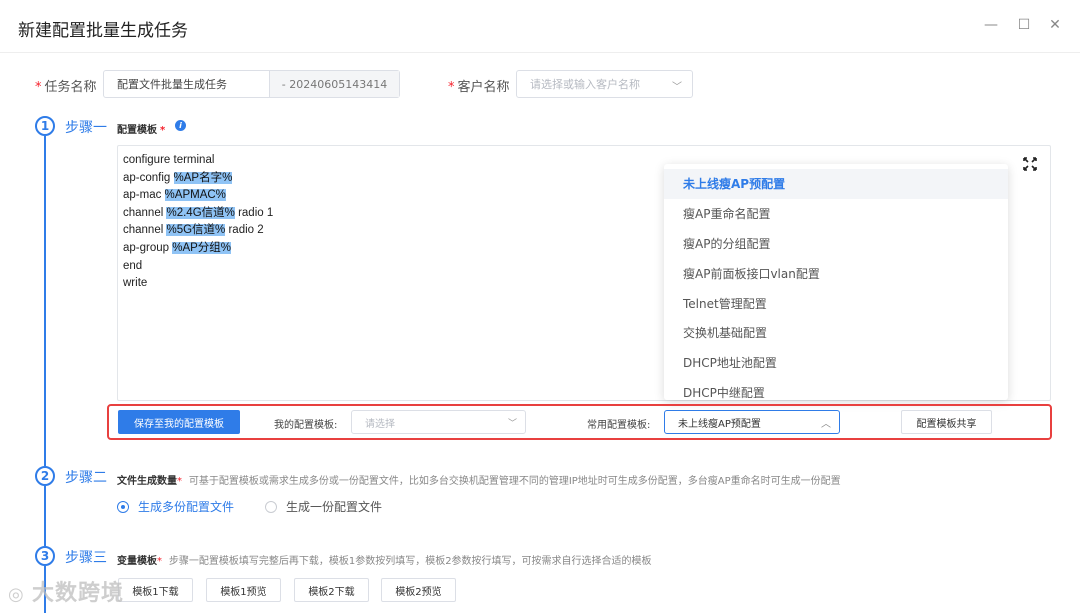  What do you see at coordinates (334, 84) in the screenshot?
I see `task-name-suffix: - 20240605143414` at bounding box center [334, 84].